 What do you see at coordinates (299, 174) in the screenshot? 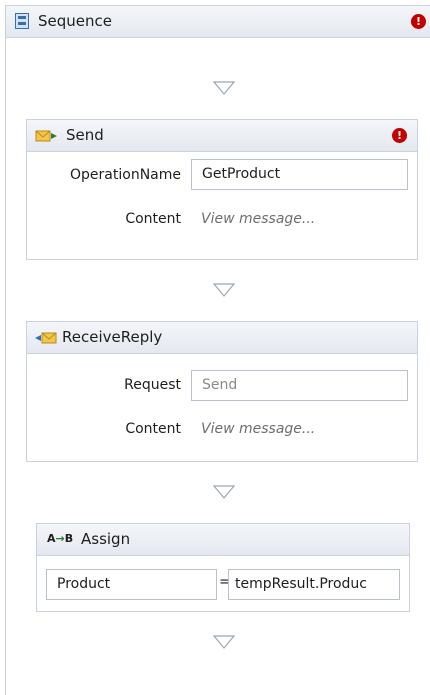
I see `operation-name-field: GetProduct` at bounding box center [299, 174].